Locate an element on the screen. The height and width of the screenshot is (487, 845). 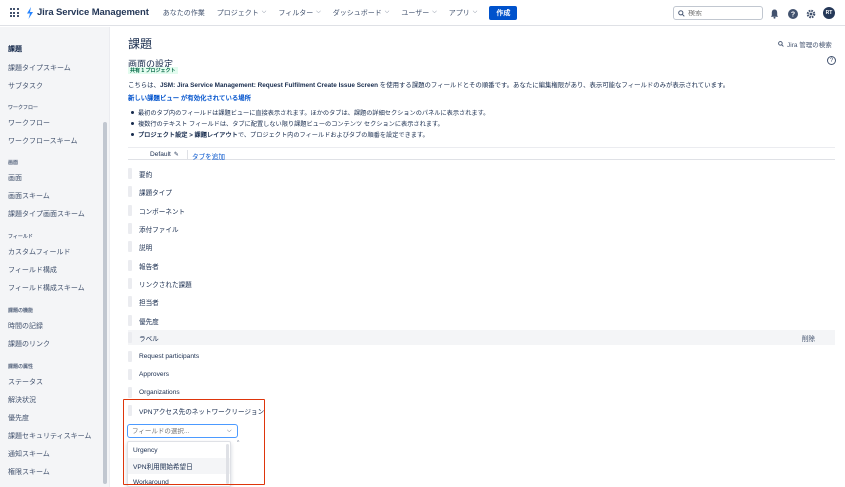
sidebar-item-issue-type-schemes: 課題タイプスキーム is located at coordinates (39, 68).